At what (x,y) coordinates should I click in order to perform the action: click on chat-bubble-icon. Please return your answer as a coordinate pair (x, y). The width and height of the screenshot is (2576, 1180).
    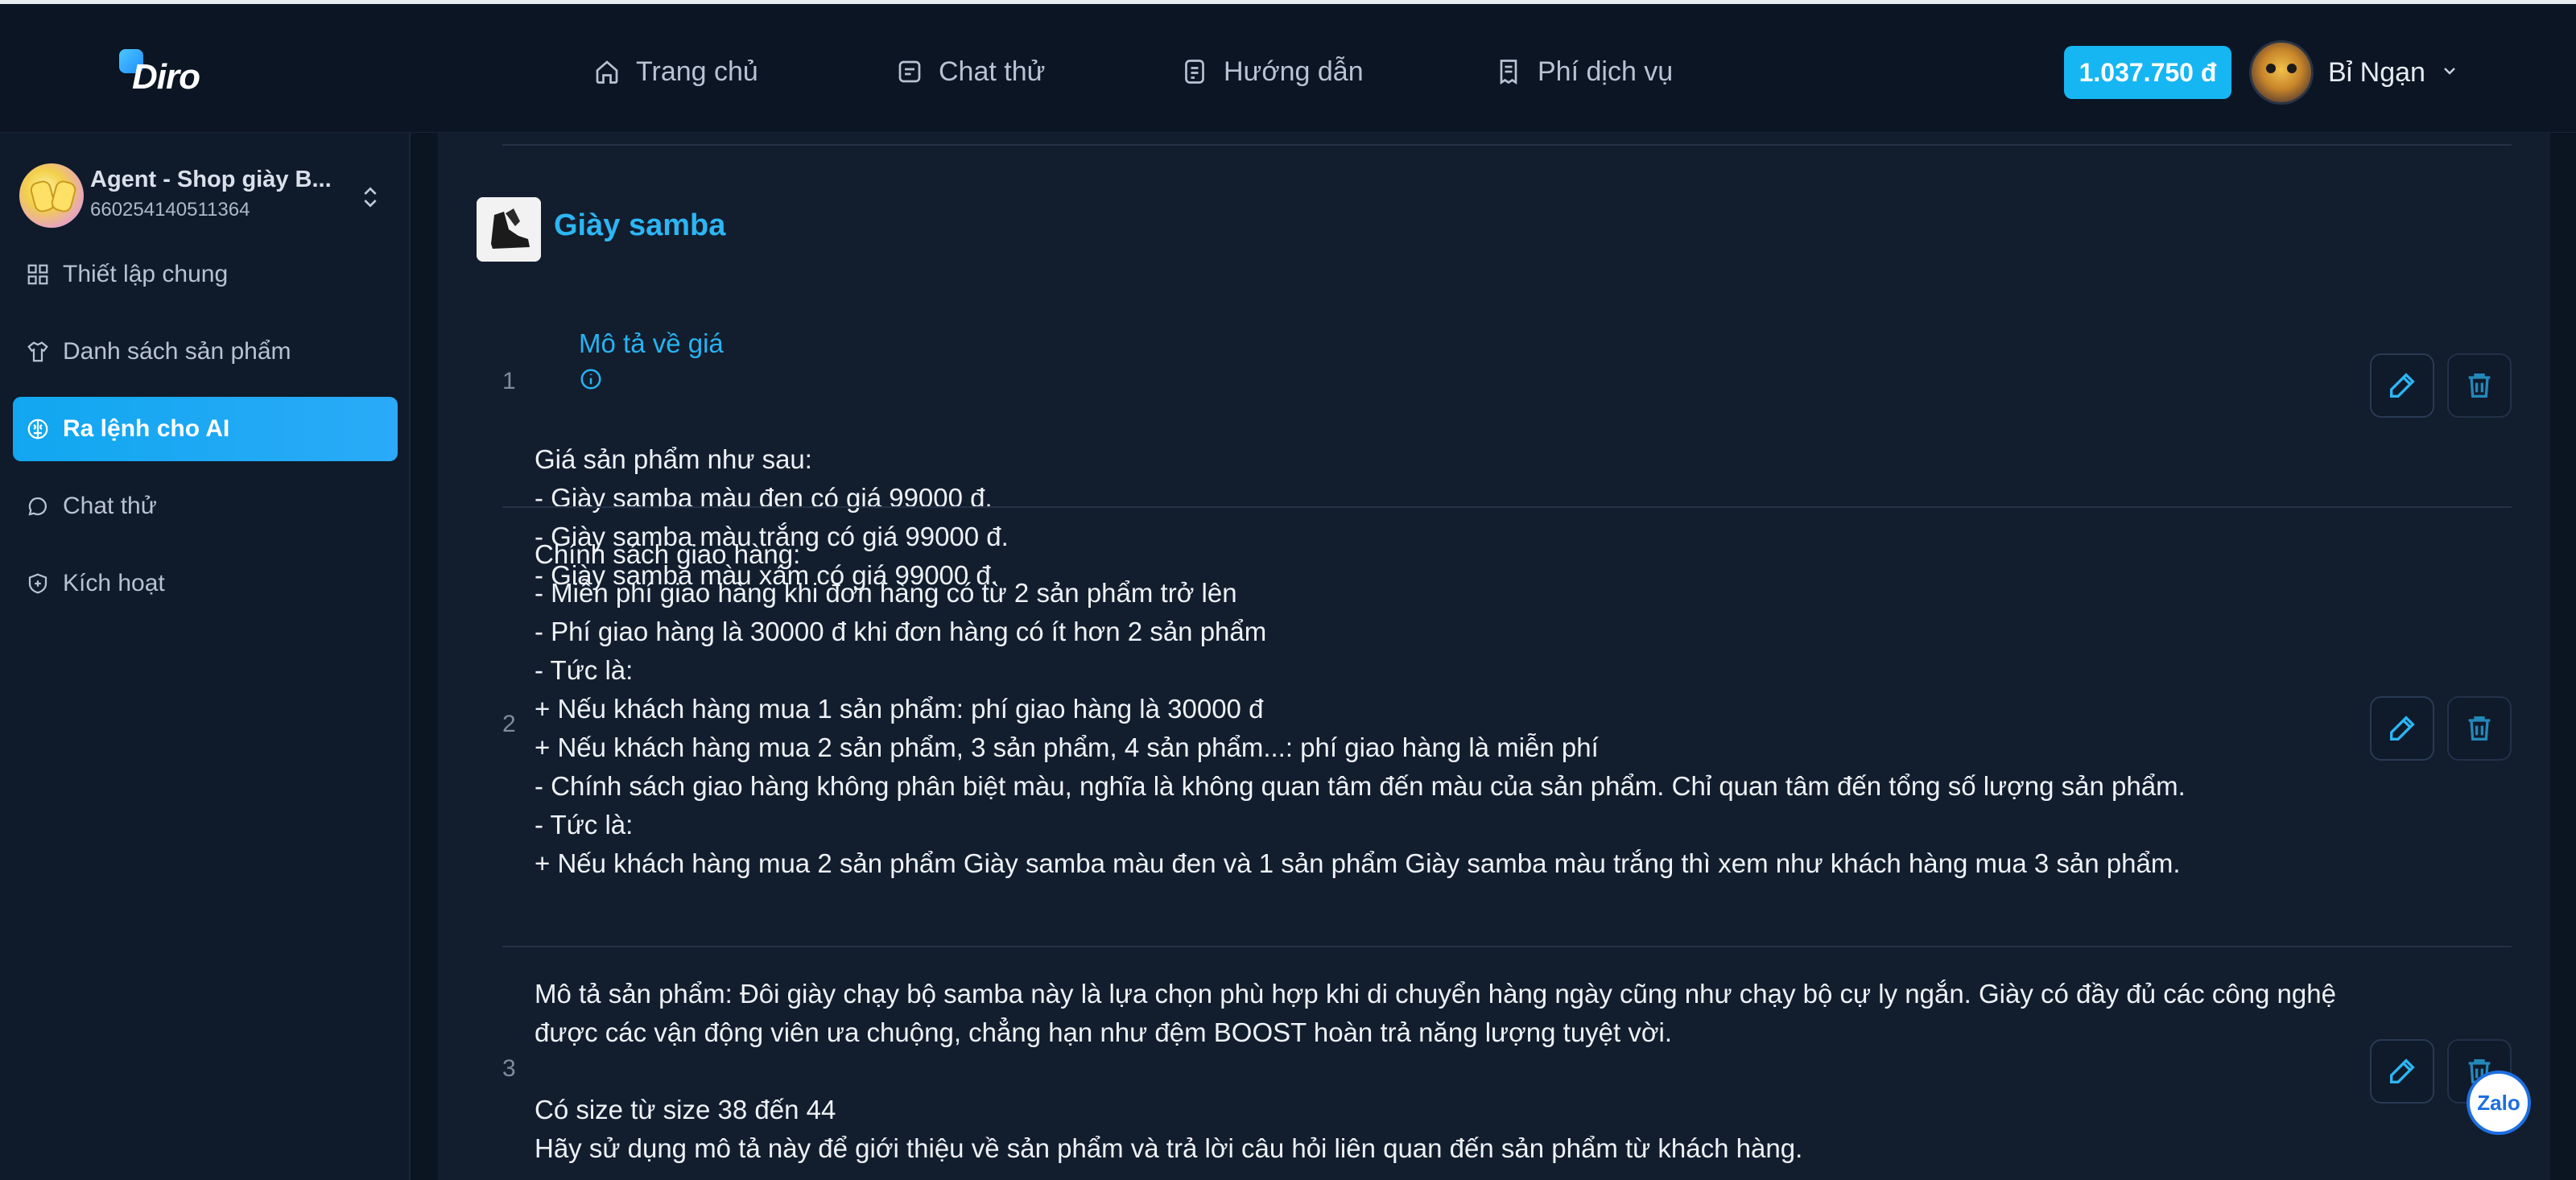
    Looking at the image, I should click on (37, 507).